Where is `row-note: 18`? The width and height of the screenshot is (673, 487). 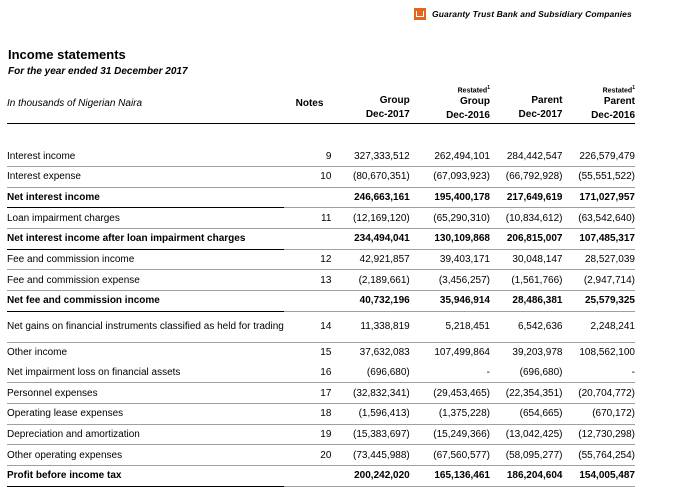 row-note: 18 is located at coordinates (307, 414).